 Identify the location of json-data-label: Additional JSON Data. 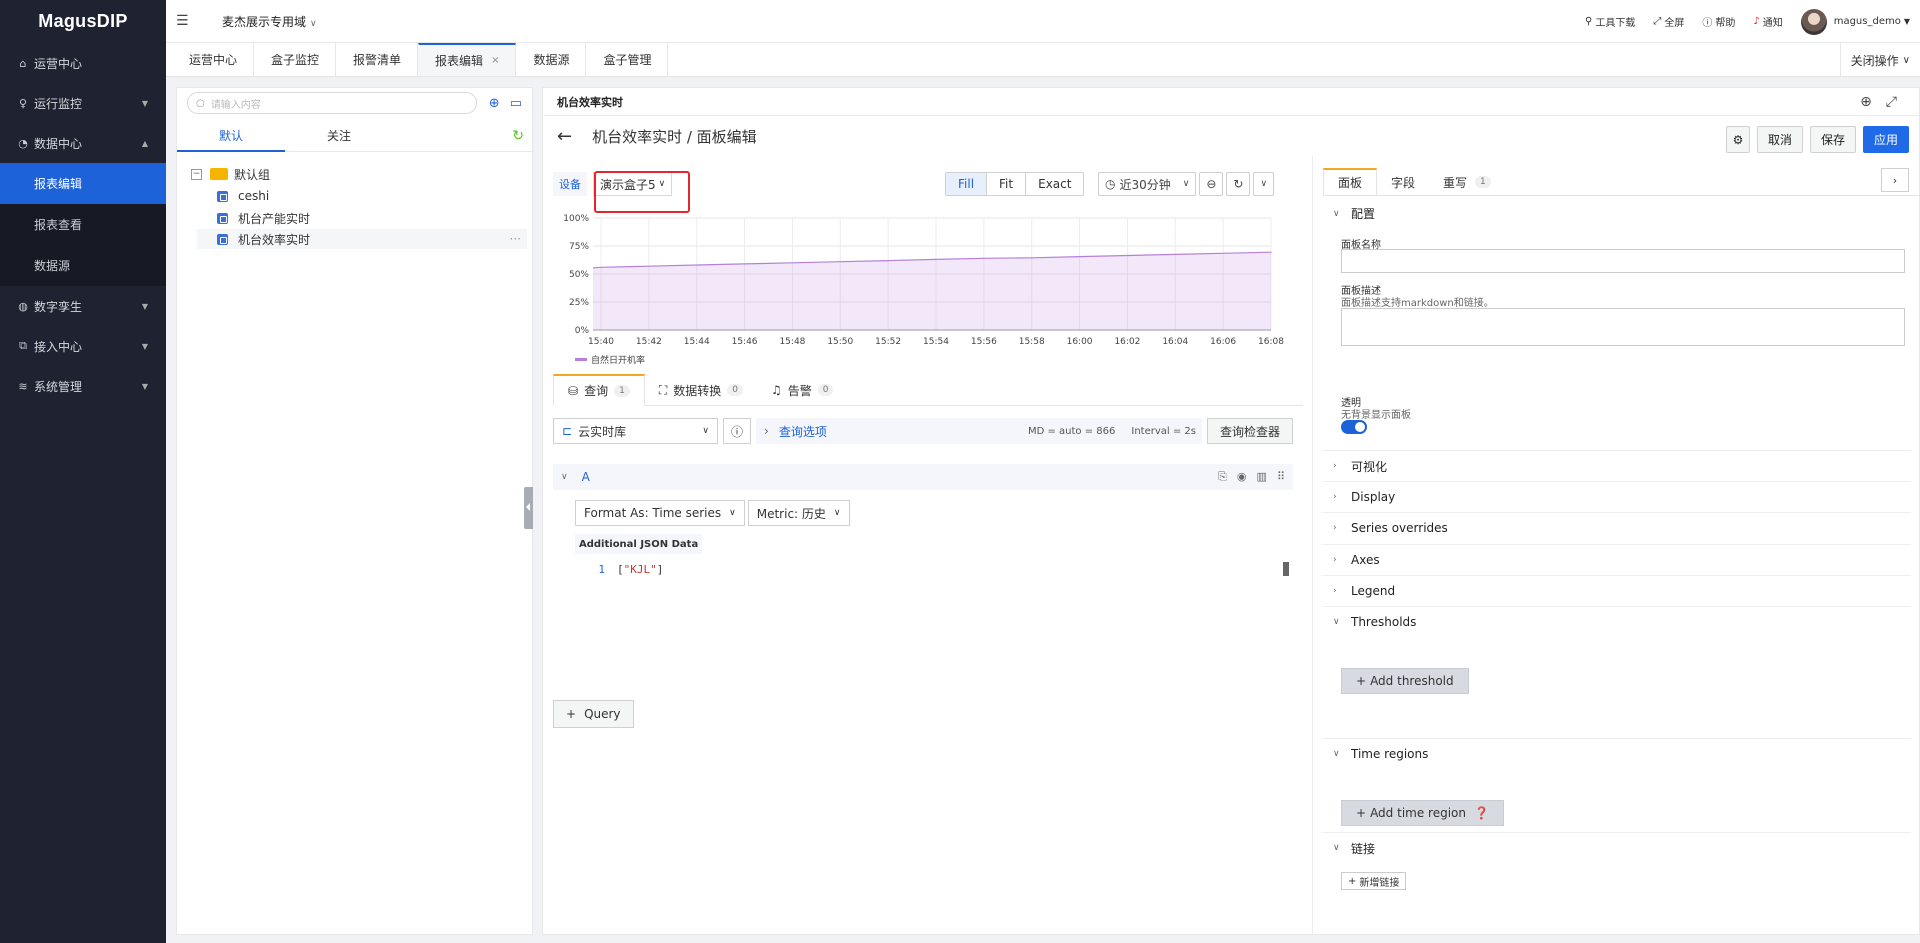
(639, 544).